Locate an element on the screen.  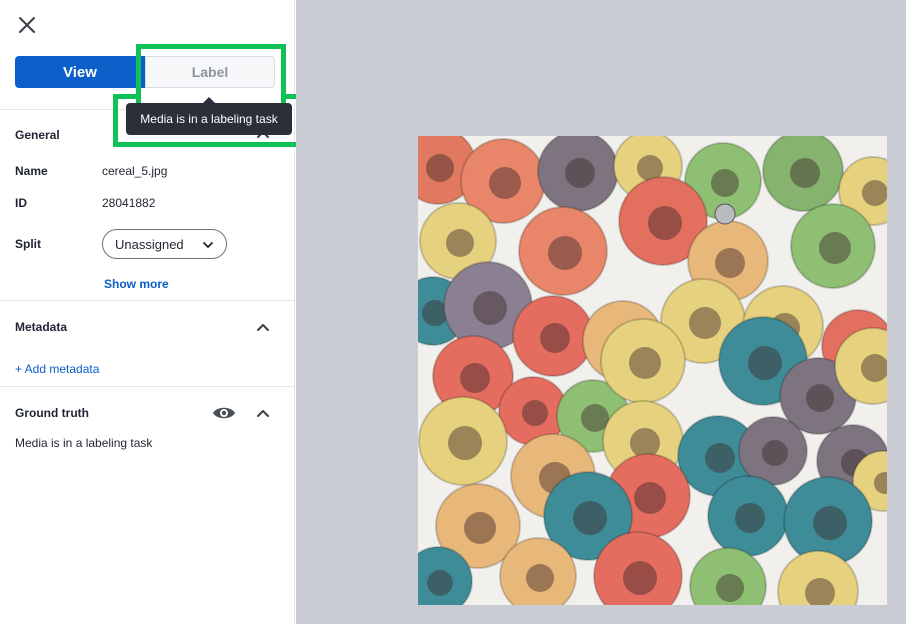
ground-truth-message: Media is in a labeling task is located at coordinates (84, 443).